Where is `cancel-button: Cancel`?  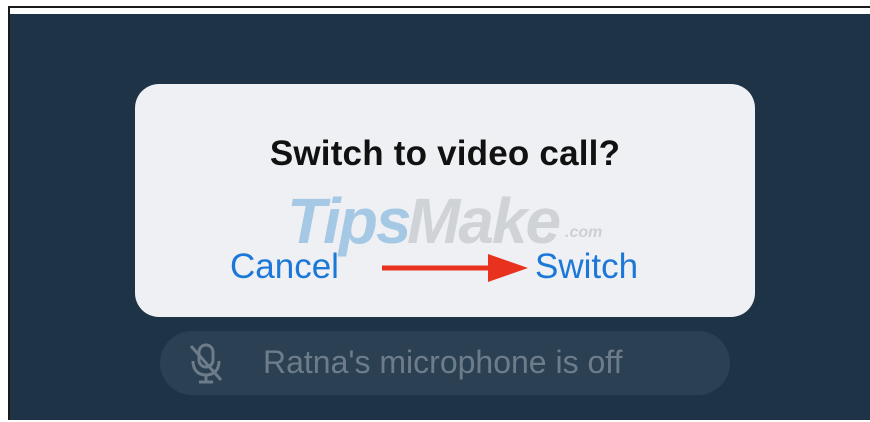
cancel-button: Cancel is located at coordinates (284, 267).